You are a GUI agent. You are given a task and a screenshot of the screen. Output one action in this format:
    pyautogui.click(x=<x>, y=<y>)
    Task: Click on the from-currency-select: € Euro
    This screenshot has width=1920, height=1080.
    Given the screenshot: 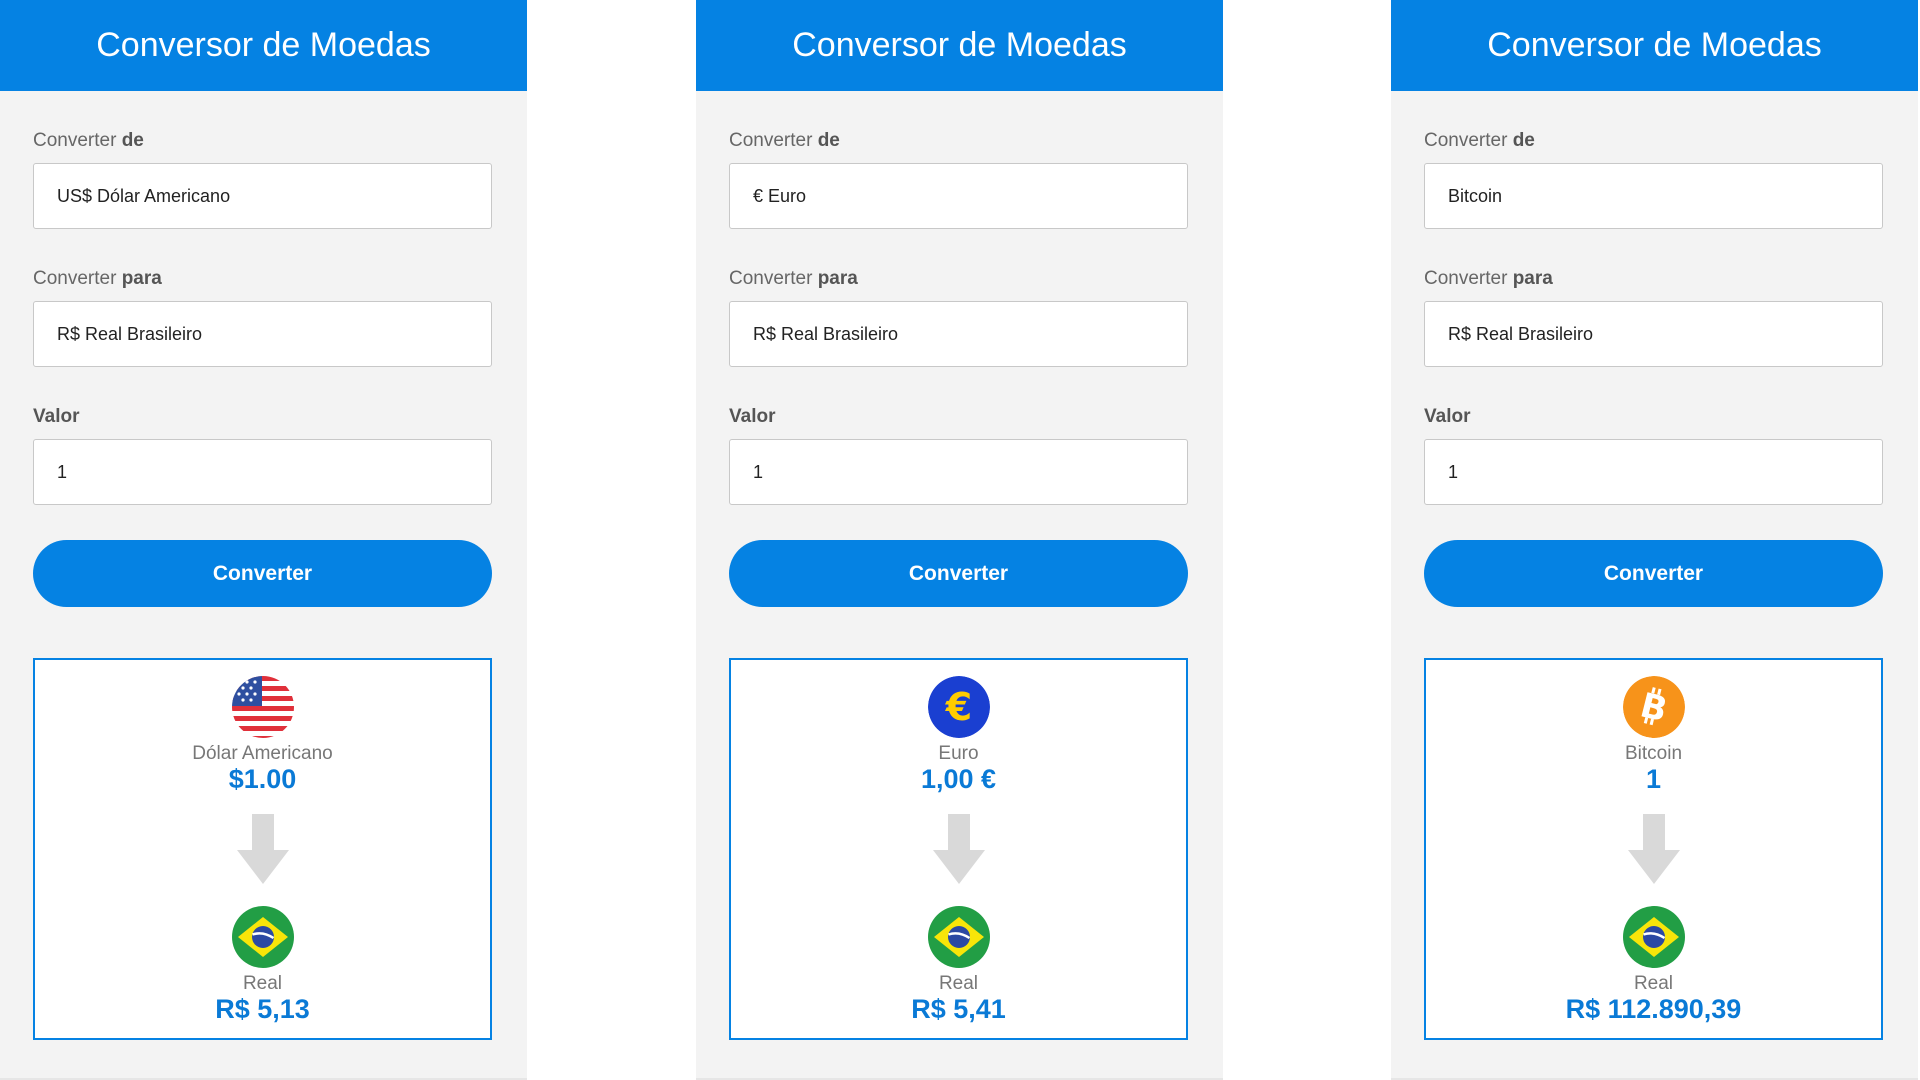 What is the action you would take?
    pyautogui.click(x=958, y=196)
    